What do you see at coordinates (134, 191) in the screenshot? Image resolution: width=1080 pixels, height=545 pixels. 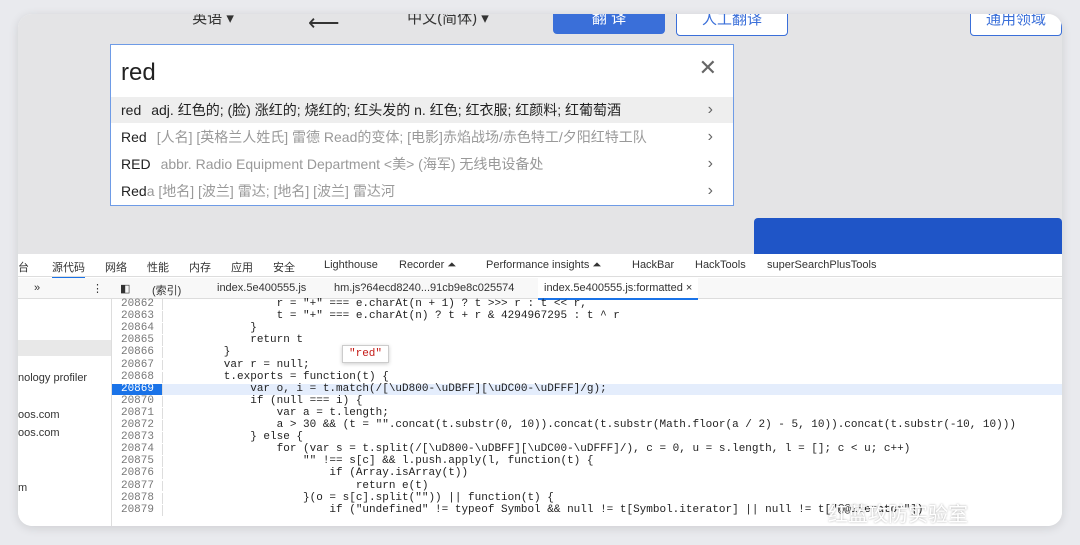 I see `suggestion-word: Red` at bounding box center [134, 191].